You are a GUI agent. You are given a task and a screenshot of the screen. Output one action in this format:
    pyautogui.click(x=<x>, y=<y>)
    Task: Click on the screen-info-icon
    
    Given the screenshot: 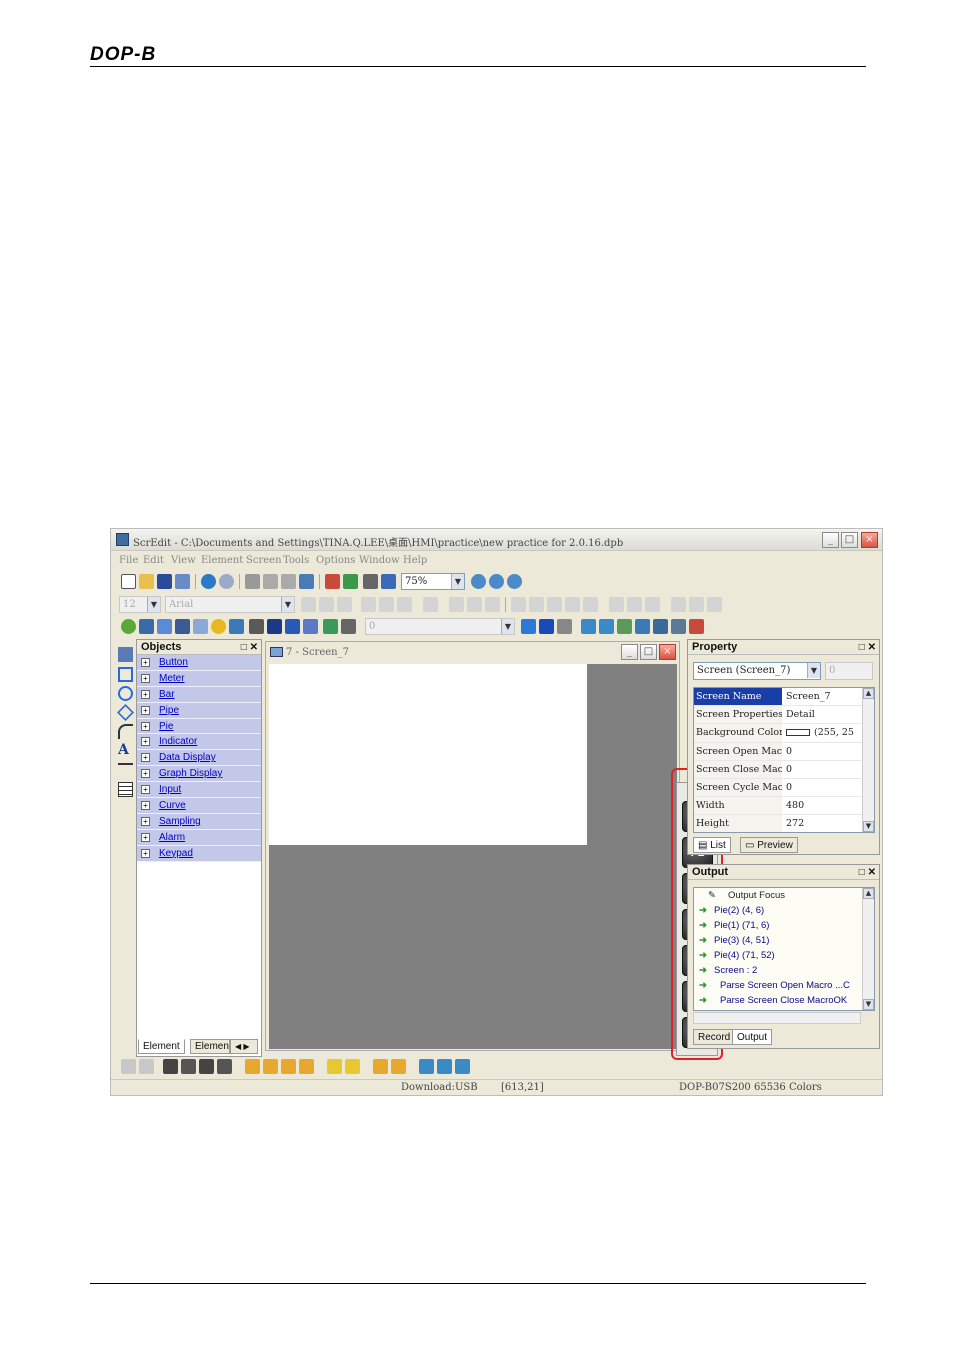 What is the action you would take?
    pyautogui.click(x=546, y=626)
    